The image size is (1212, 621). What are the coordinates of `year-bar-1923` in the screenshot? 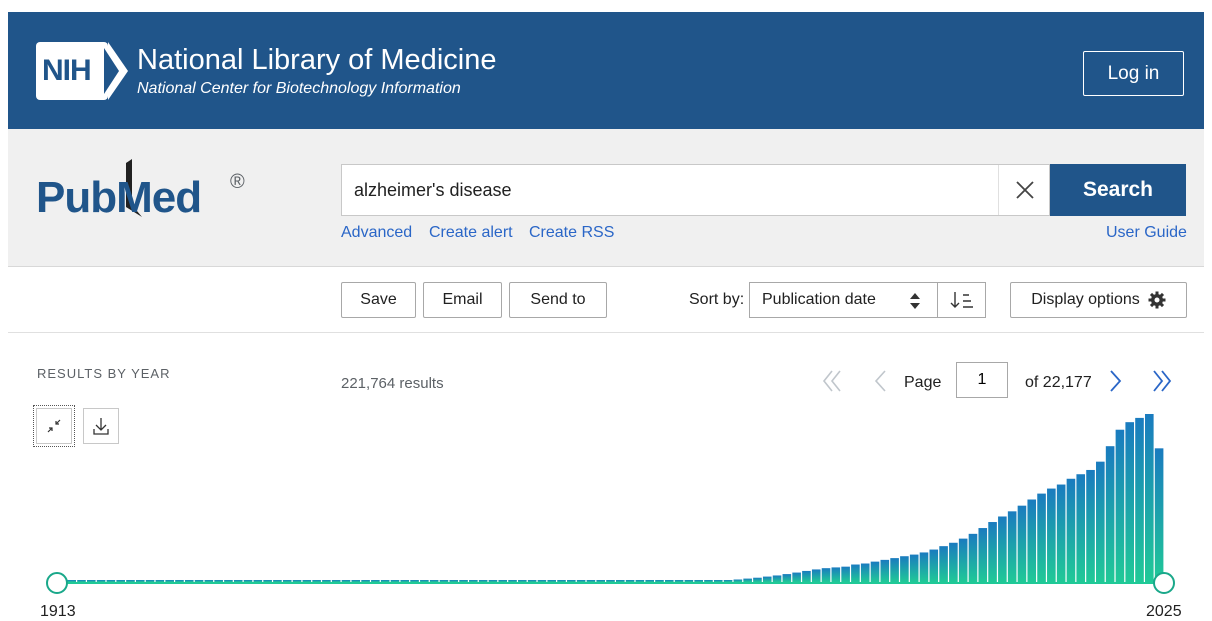 It's located at (160, 581).